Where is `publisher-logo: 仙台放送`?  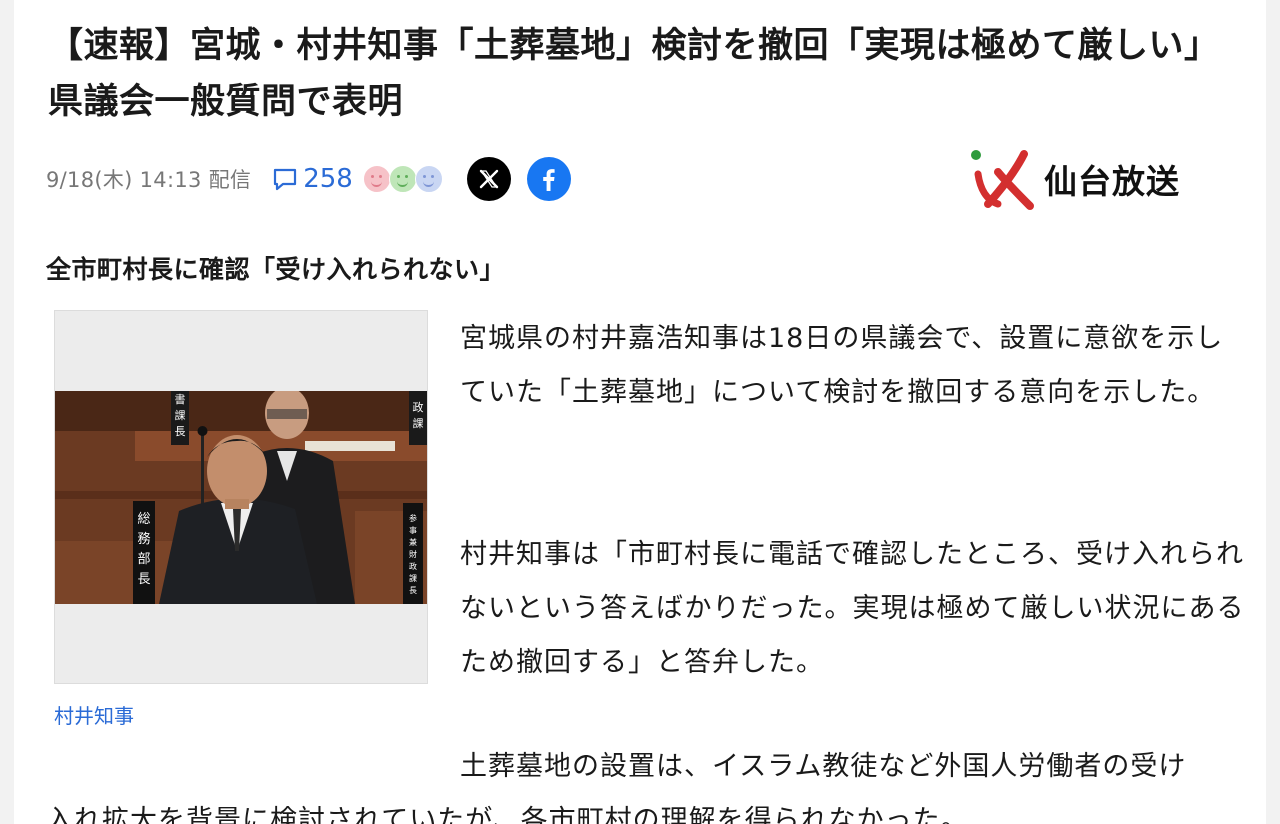 publisher-logo: 仙台放送 is located at coordinates (1083, 179).